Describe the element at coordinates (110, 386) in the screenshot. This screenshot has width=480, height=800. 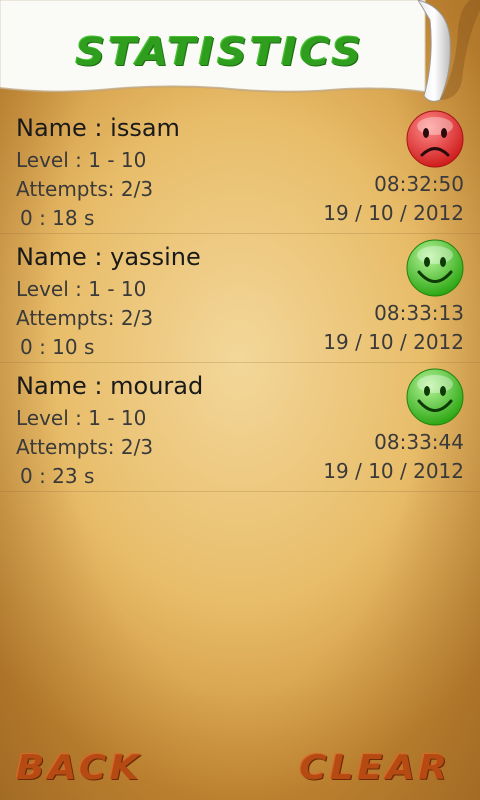
I see `player-name: Name : mourad` at that location.